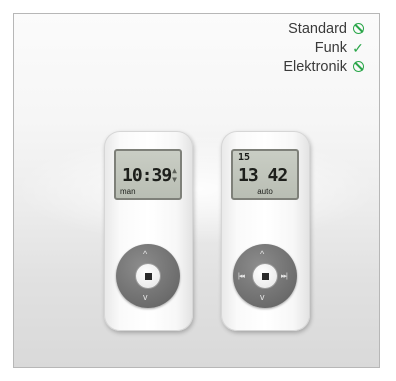  What do you see at coordinates (265, 191) in the screenshot?
I see `lcd-mode: auto` at bounding box center [265, 191].